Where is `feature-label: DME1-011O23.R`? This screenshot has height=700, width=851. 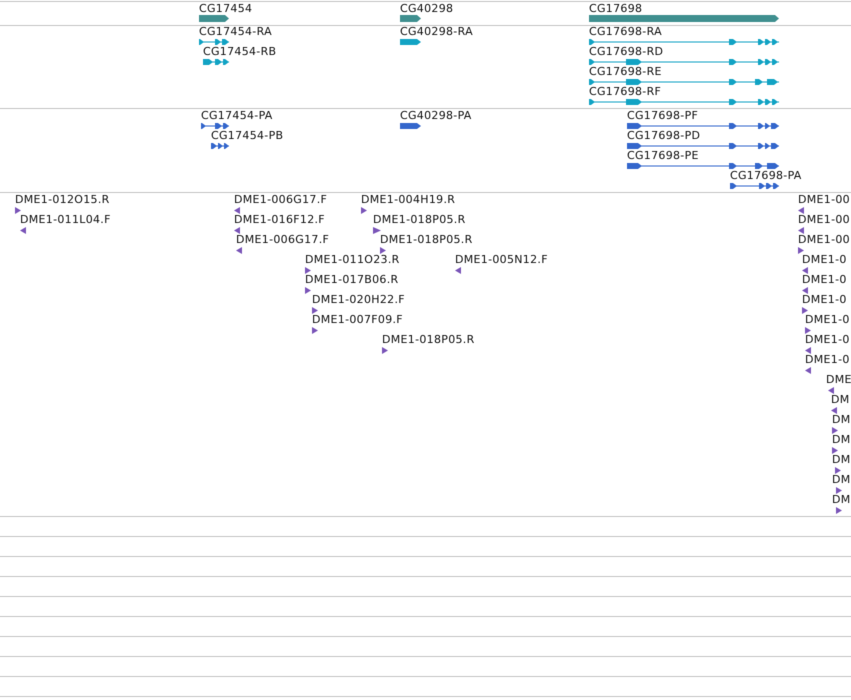 feature-label: DME1-011O23.R is located at coordinates (352, 259).